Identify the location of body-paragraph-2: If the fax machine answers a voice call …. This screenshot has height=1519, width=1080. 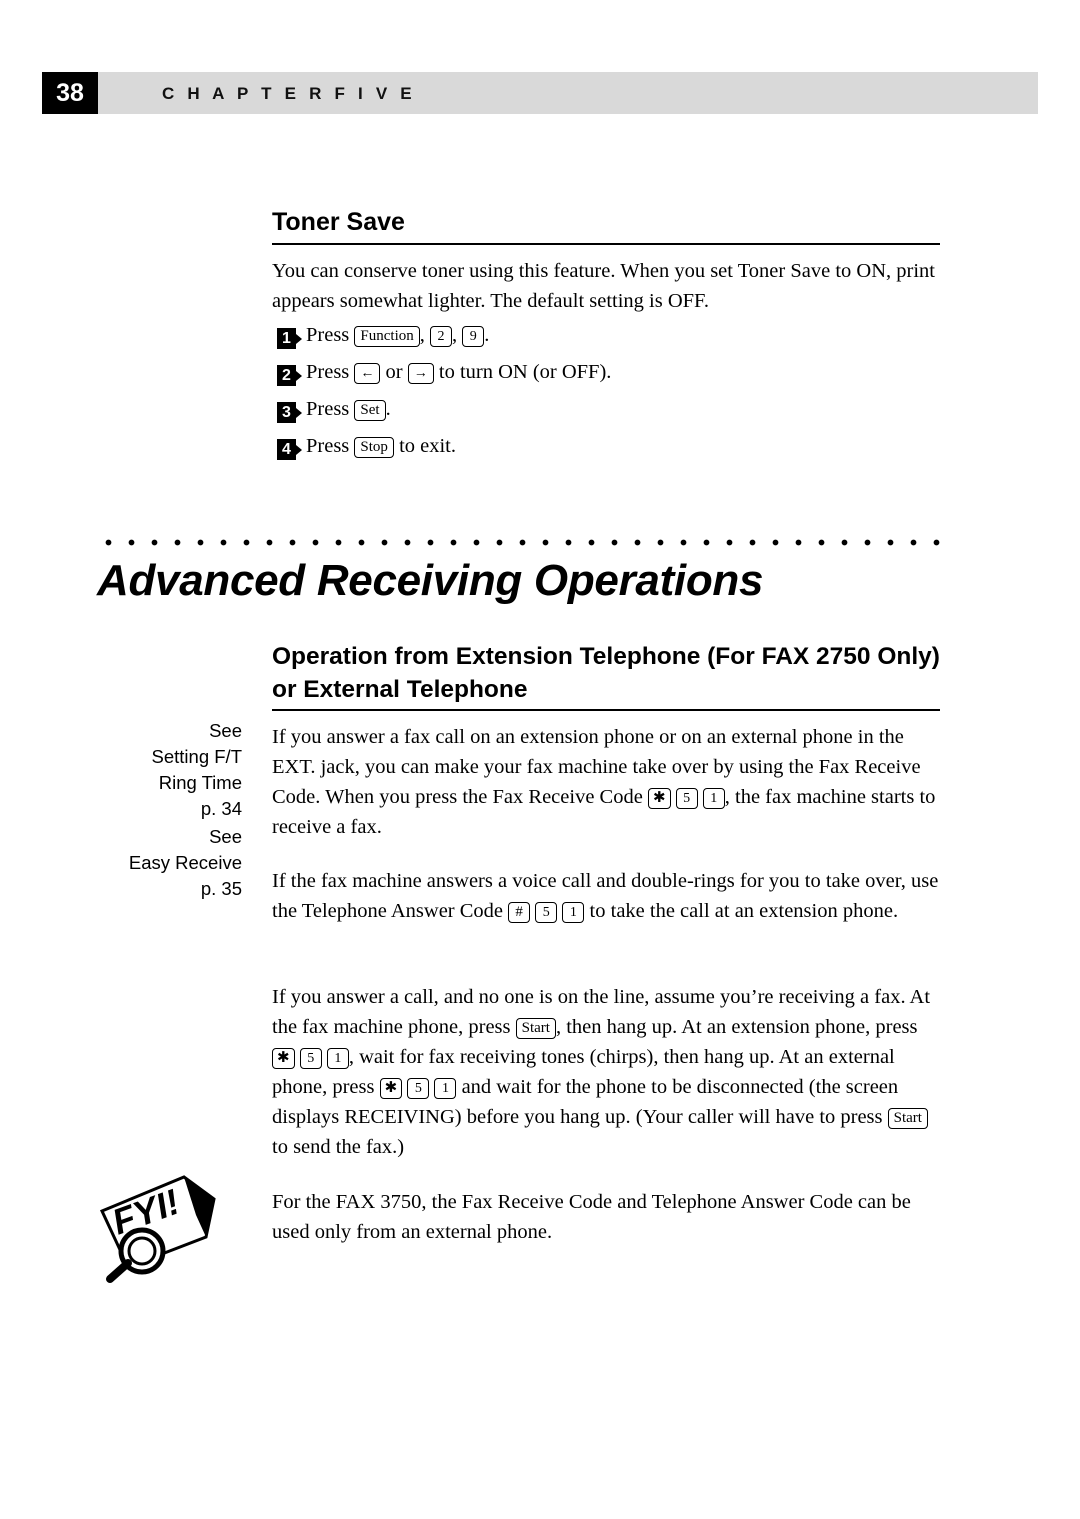
(607, 896).